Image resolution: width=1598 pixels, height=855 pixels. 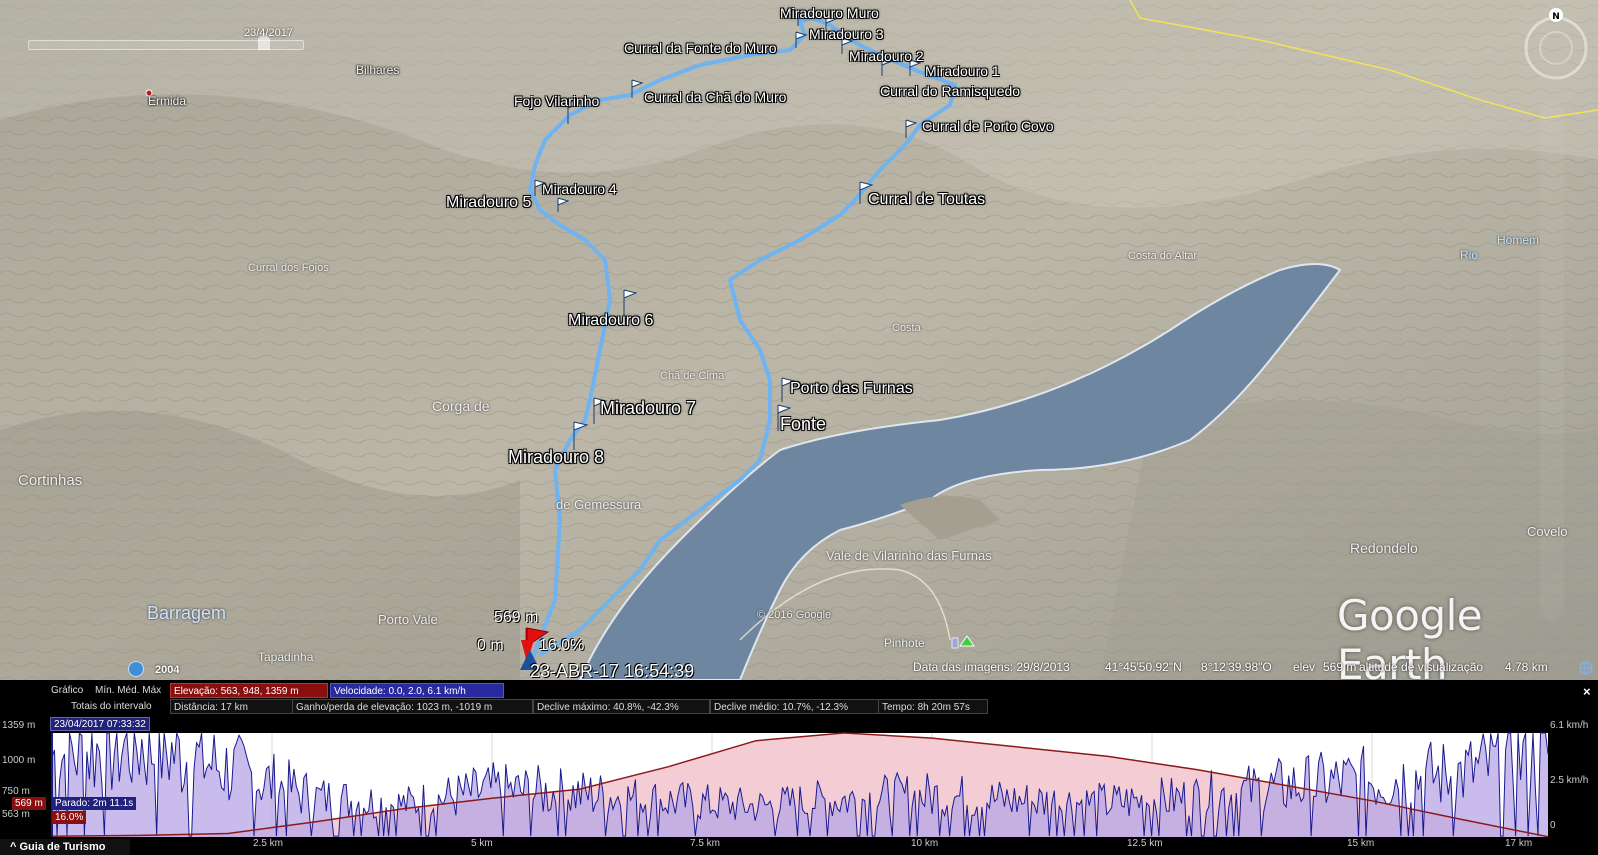 I want to click on image-date: Data das imagens: 29/8/2013, so click(x=991, y=667).